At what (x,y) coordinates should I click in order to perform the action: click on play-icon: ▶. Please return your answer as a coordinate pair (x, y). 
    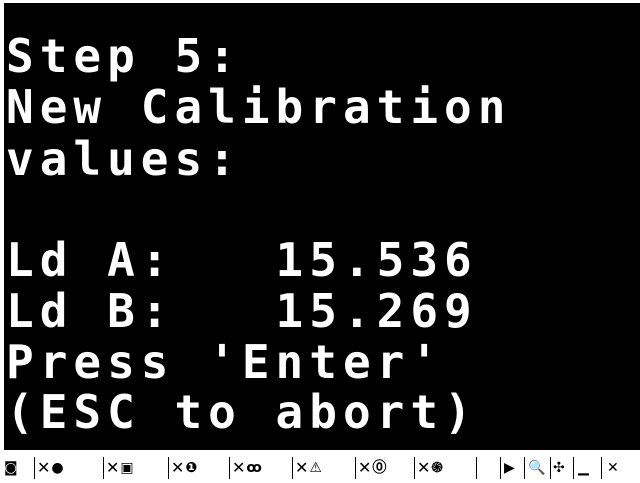
    Looking at the image, I should click on (509, 468).